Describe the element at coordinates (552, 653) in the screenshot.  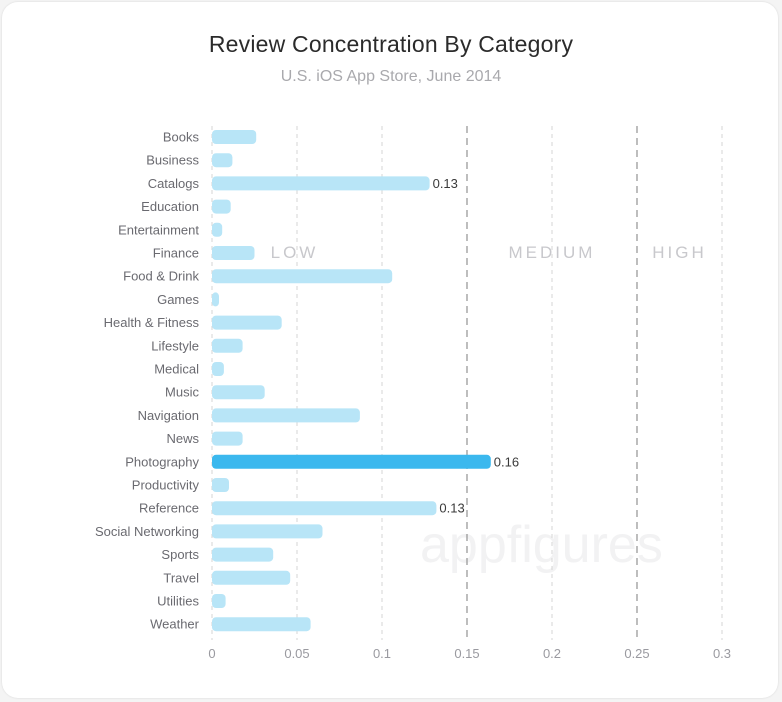
I see `x-tick-label: 0.2` at that location.